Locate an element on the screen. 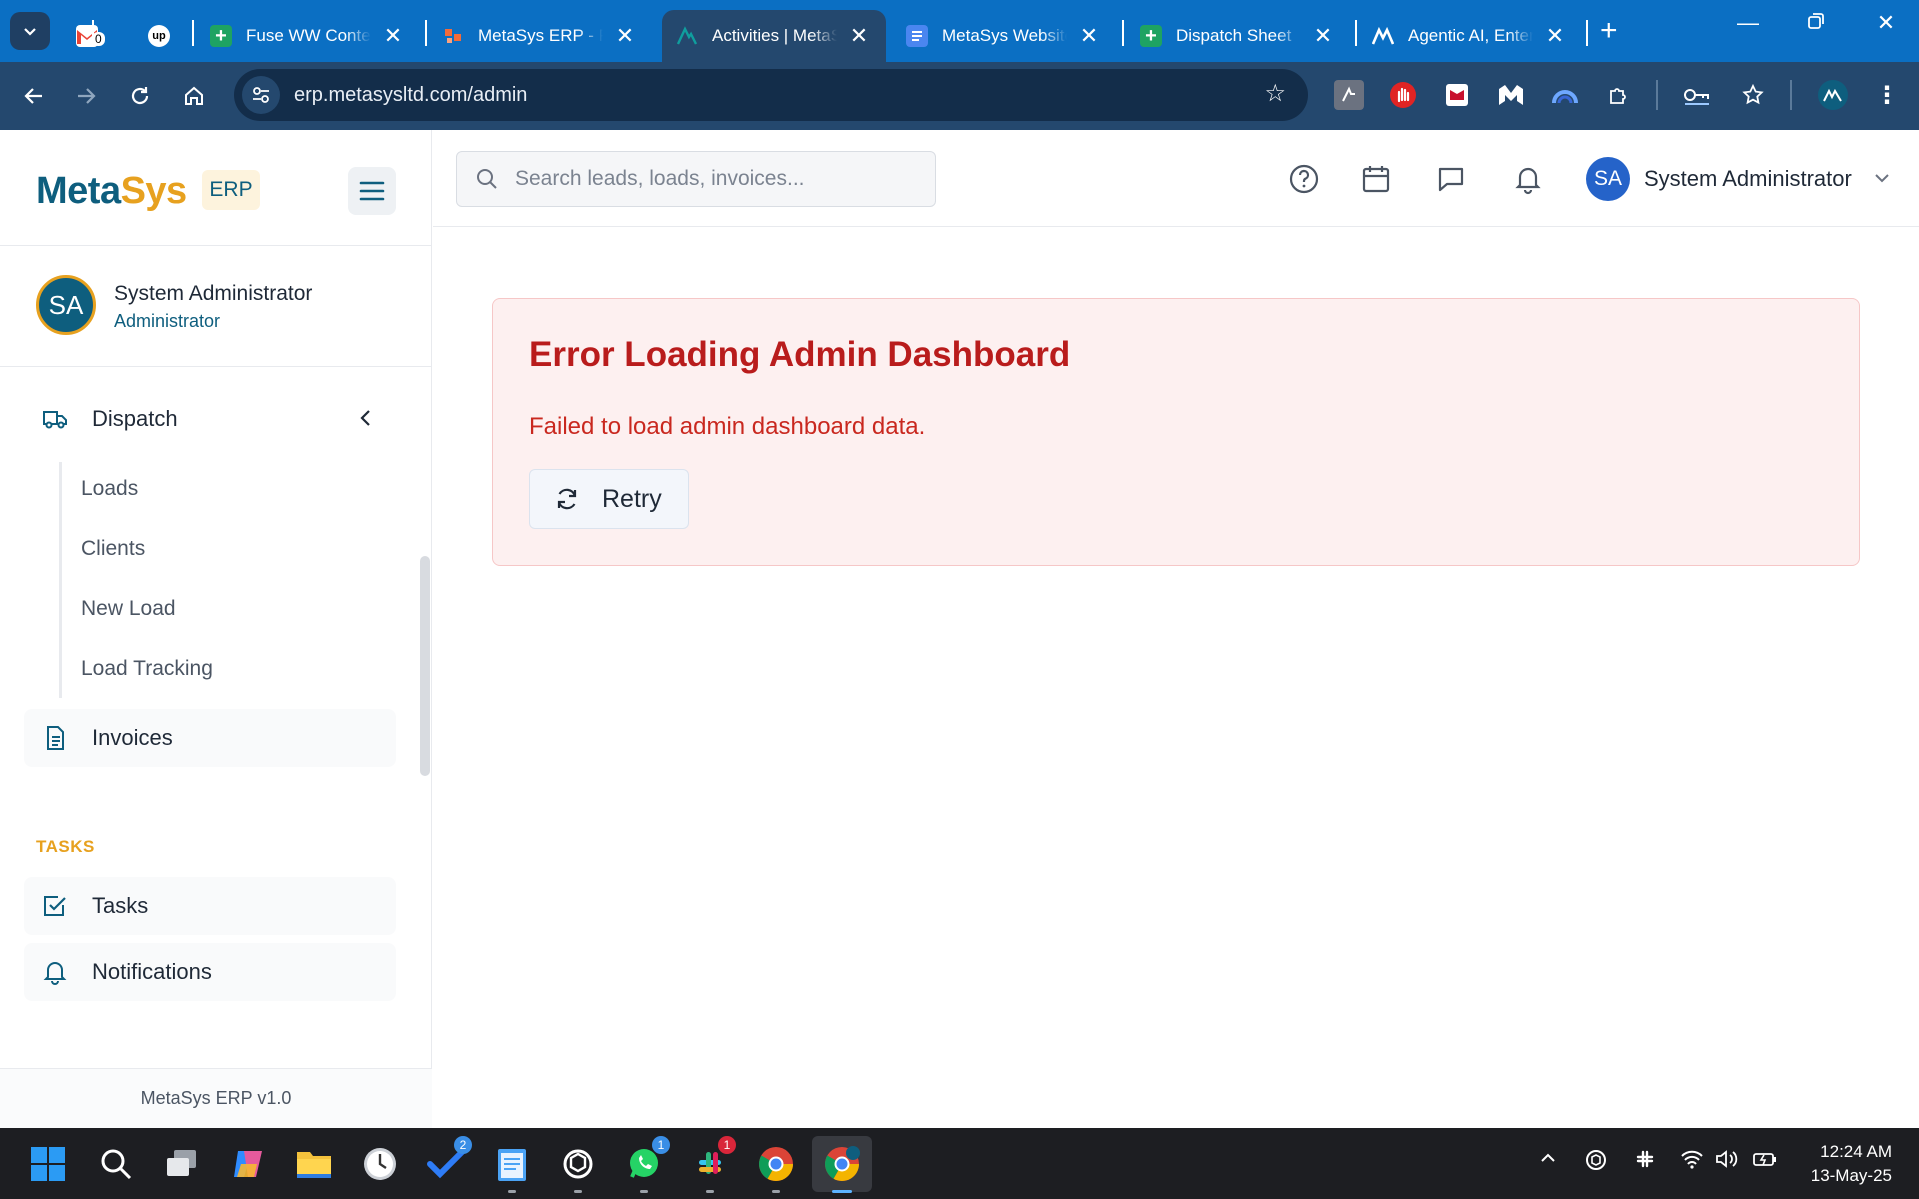  task-view-button is located at coordinates (182, 1164).